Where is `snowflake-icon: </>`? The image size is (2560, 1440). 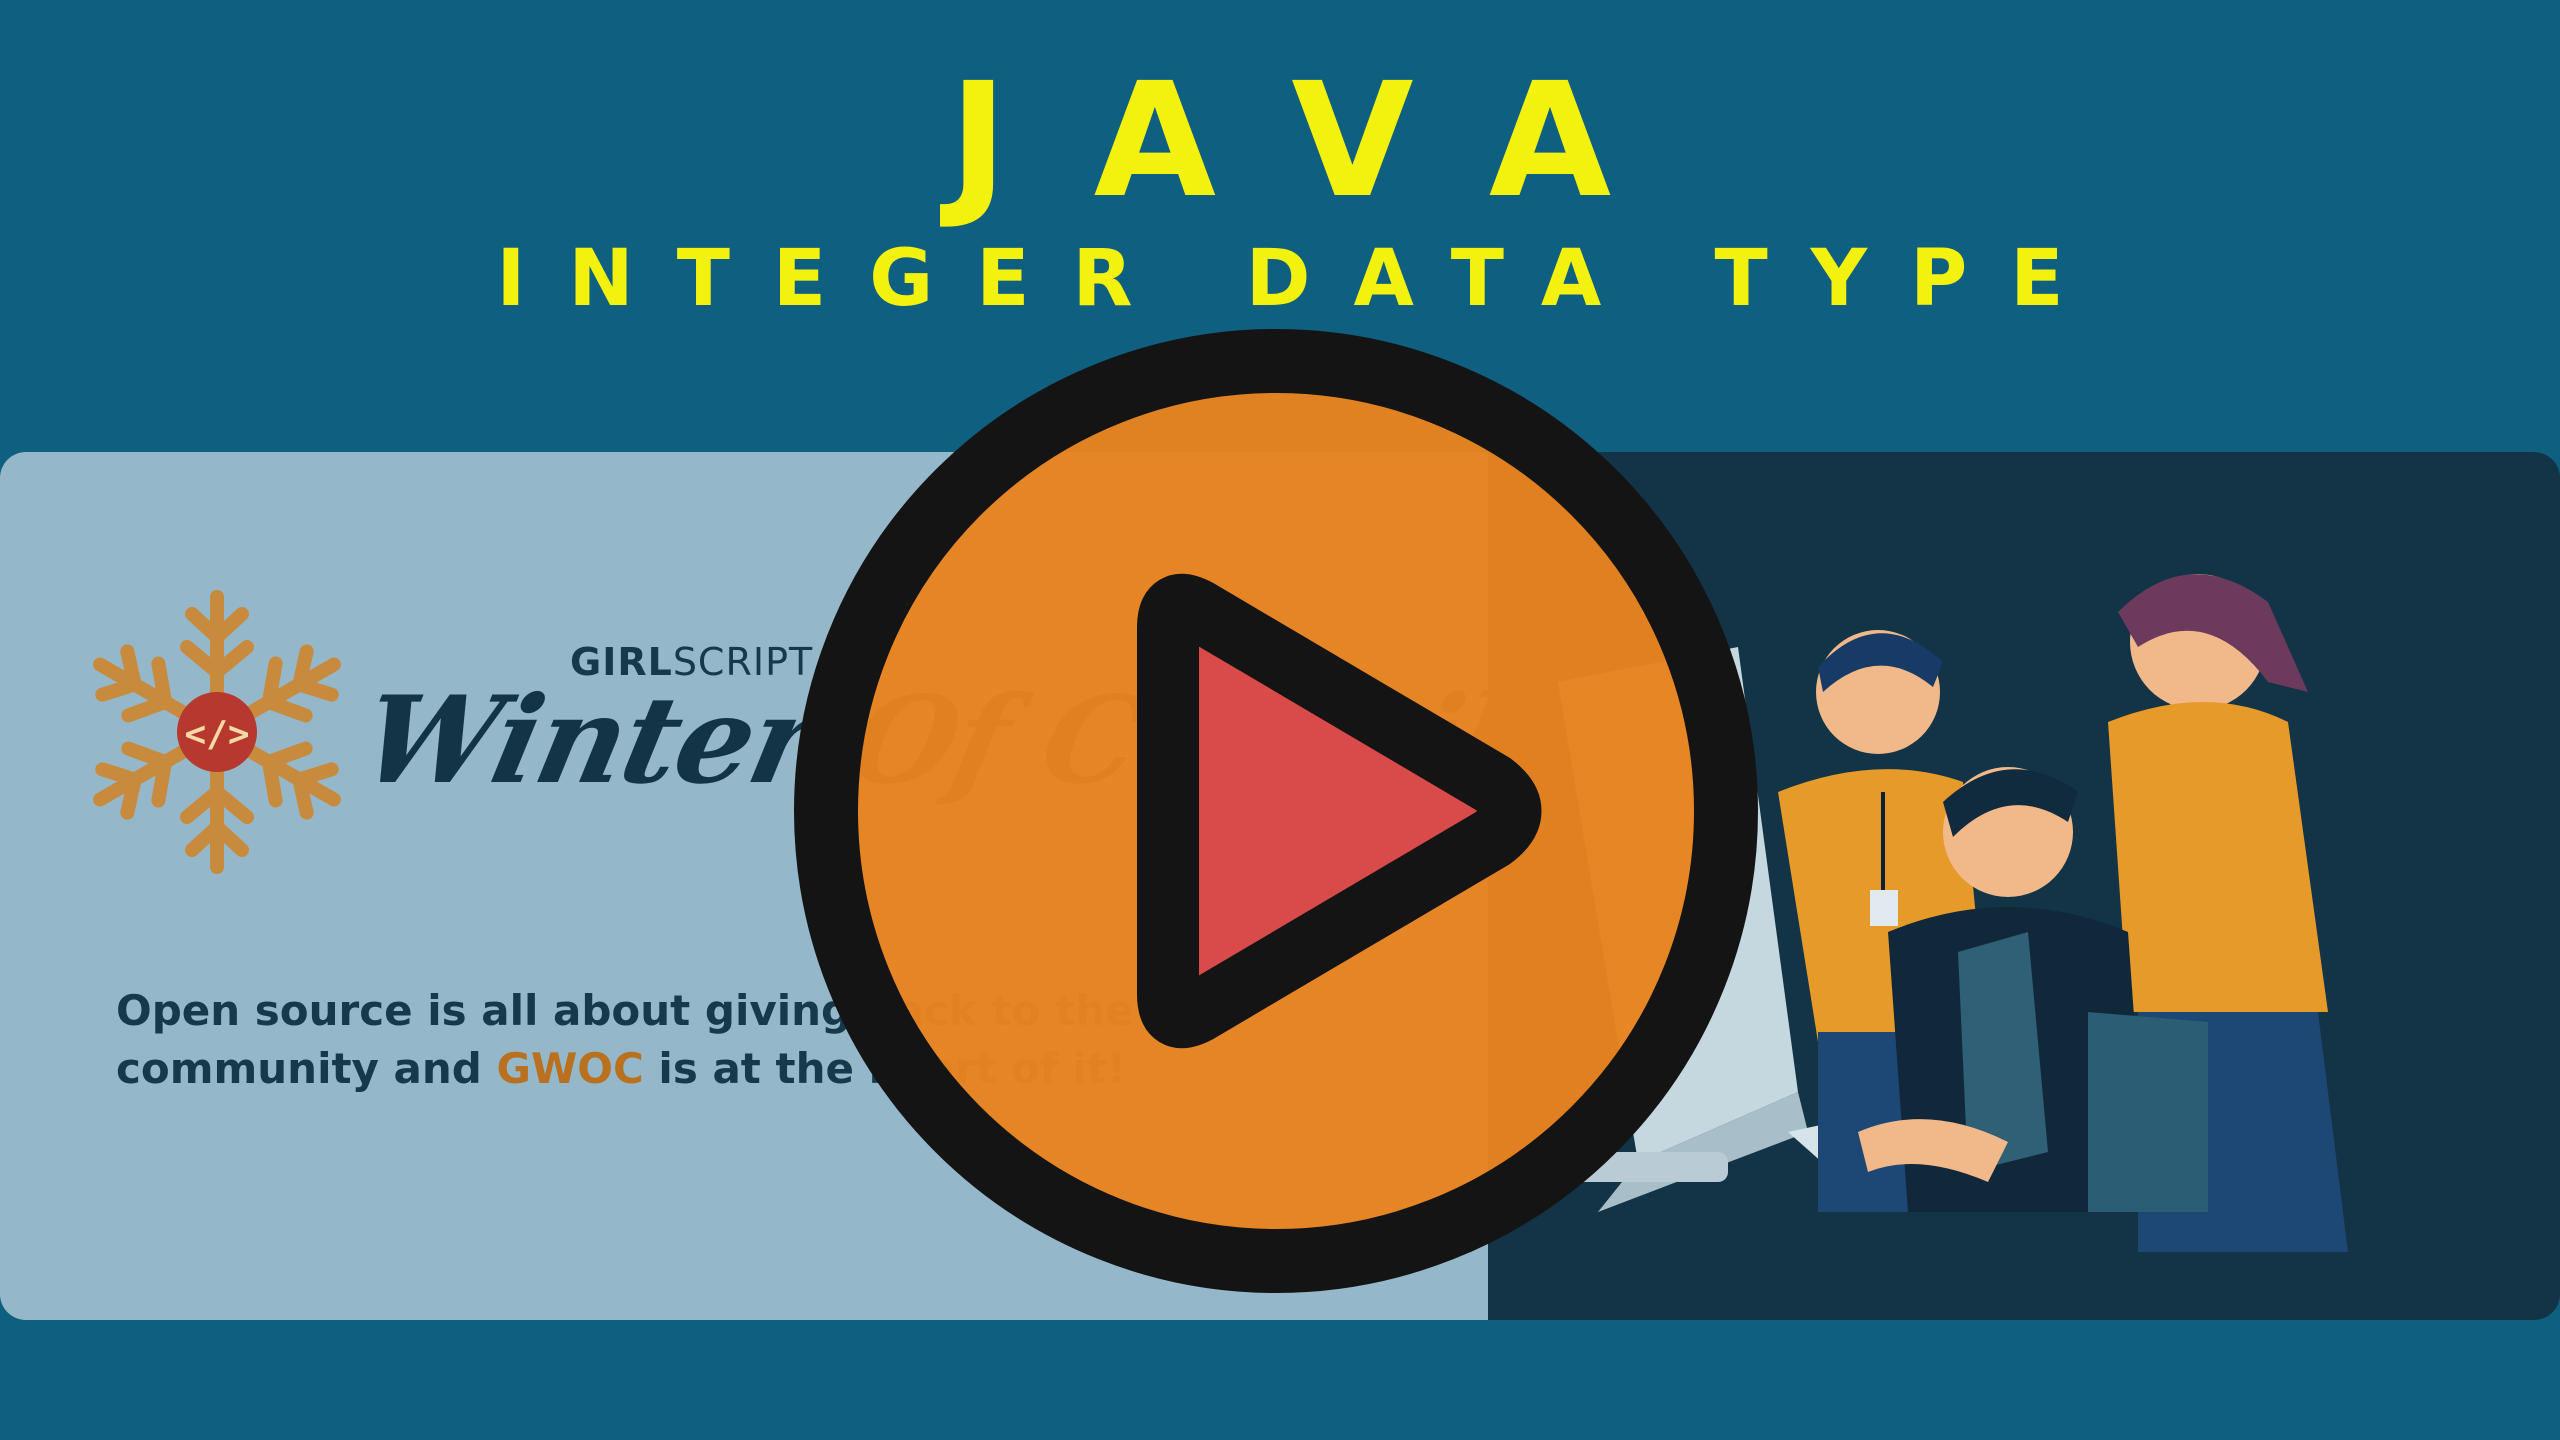
snowflake-icon: </> is located at coordinates (217, 732).